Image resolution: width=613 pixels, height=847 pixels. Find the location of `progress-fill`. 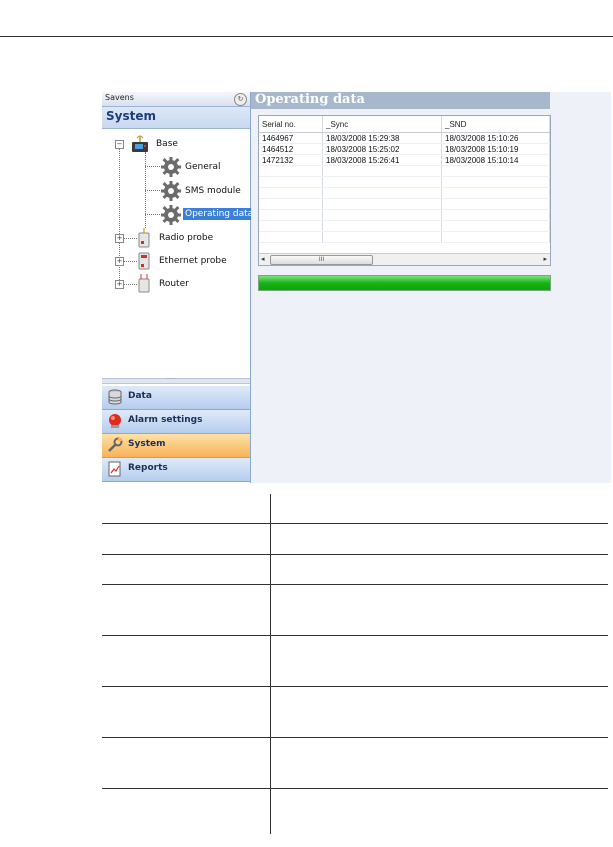

progress-fill is located at coordinates (404, 283).